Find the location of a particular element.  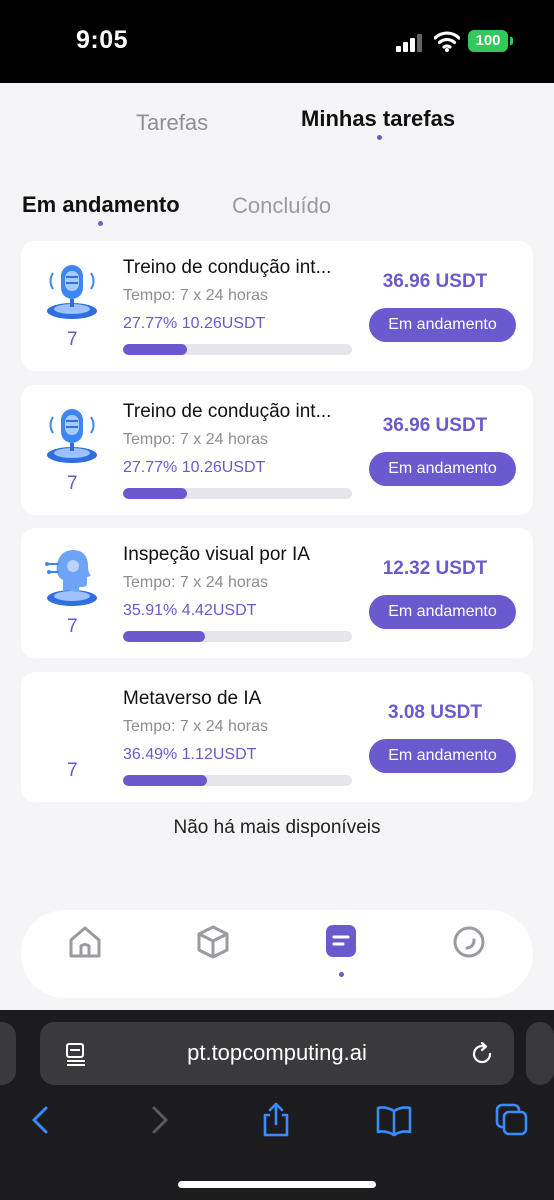

cellular-signal-icon is located at coordinates (409, 43).